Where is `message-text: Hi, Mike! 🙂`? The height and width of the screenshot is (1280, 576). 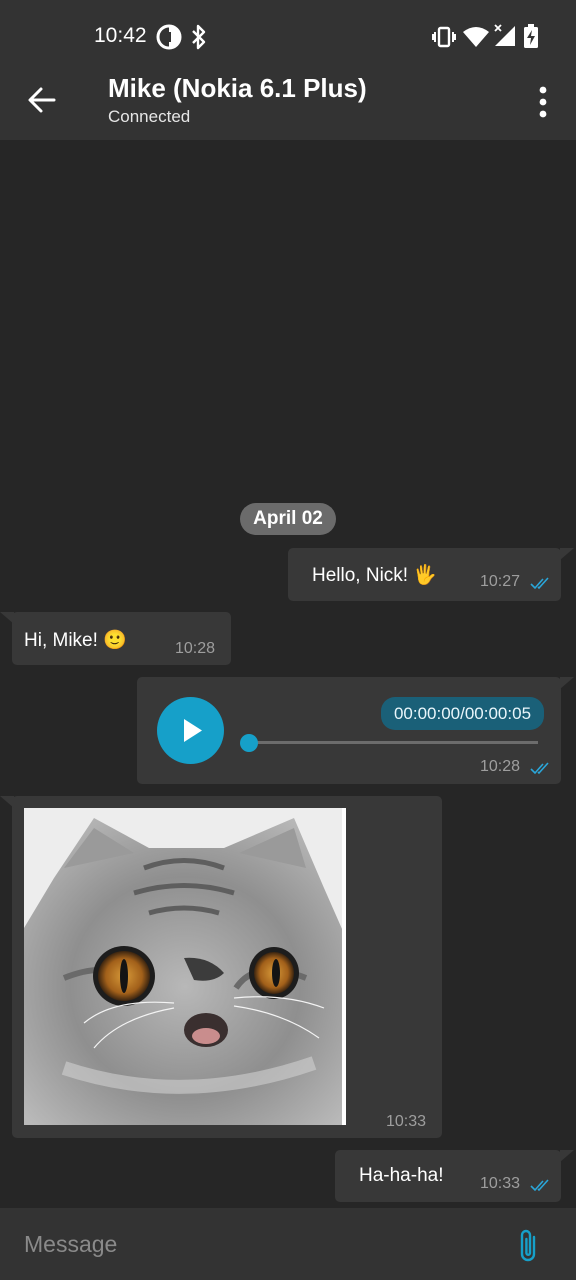
message-text: Hi, Mike! 🙂 is located at coordinates (75, 640).